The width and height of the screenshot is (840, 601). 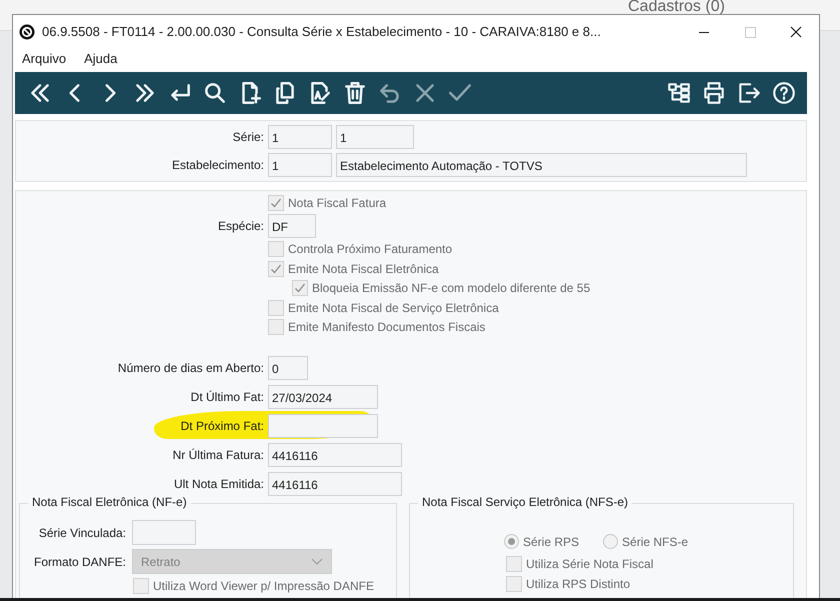 I want to click on menu-item: Ajuda, so click(x=101, y=58).